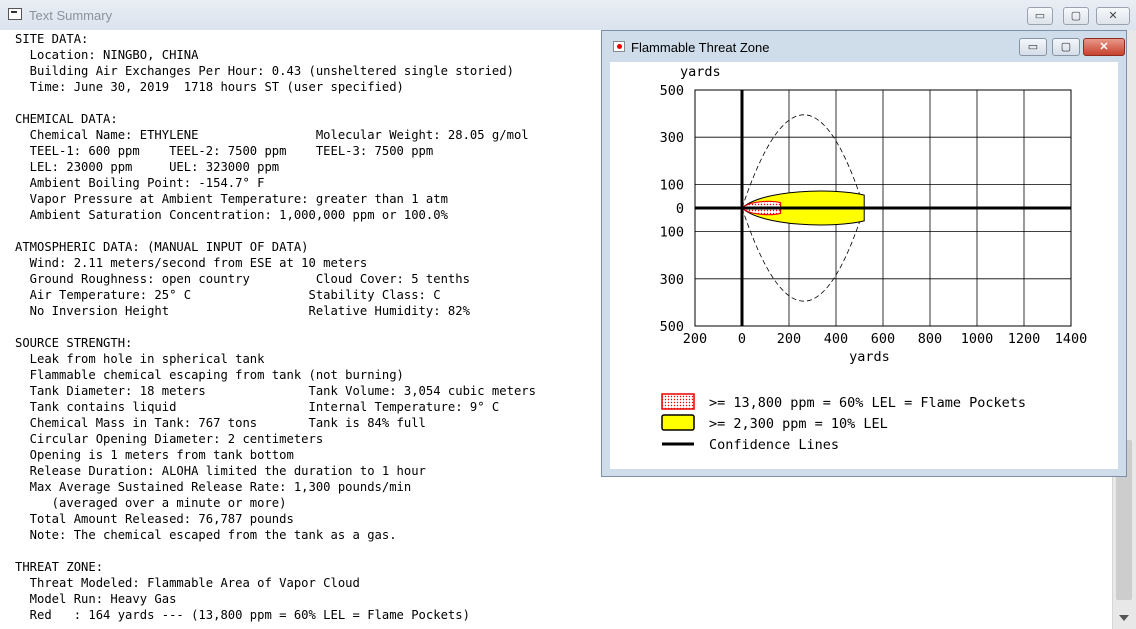 The image size is (1136, 629). What do you see at coordinates (147, 167) in the screenshot?
I see `summary-line: LEL: 23000 ppm UEL: 323000 ppm` at bounding box center [147, 167].